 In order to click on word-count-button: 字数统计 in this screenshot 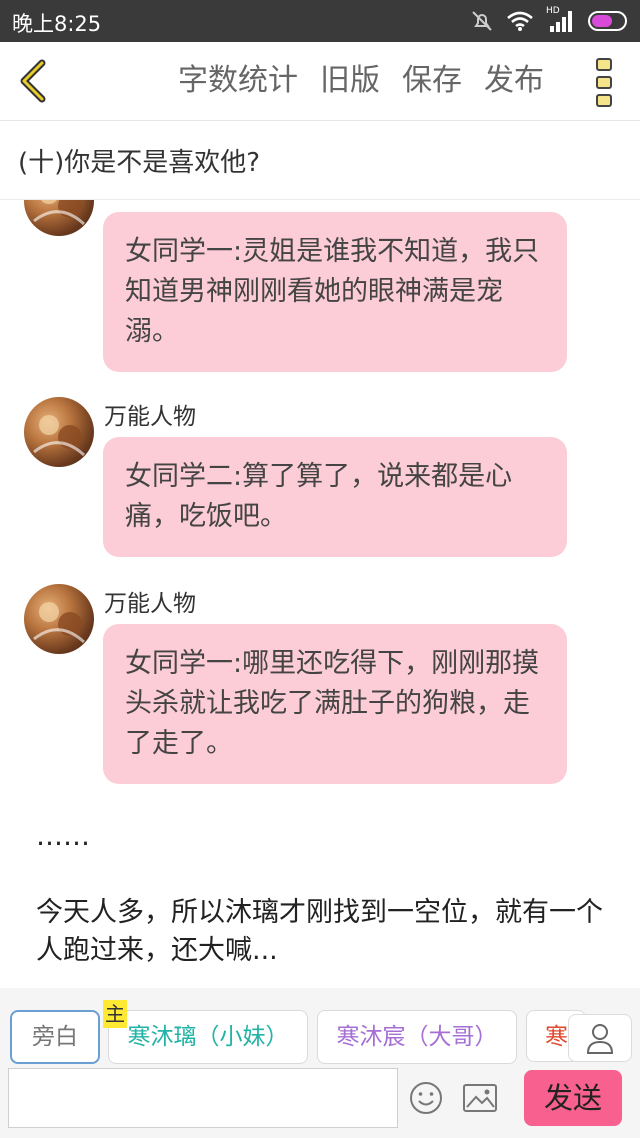, I will do `click(238, 81)`.